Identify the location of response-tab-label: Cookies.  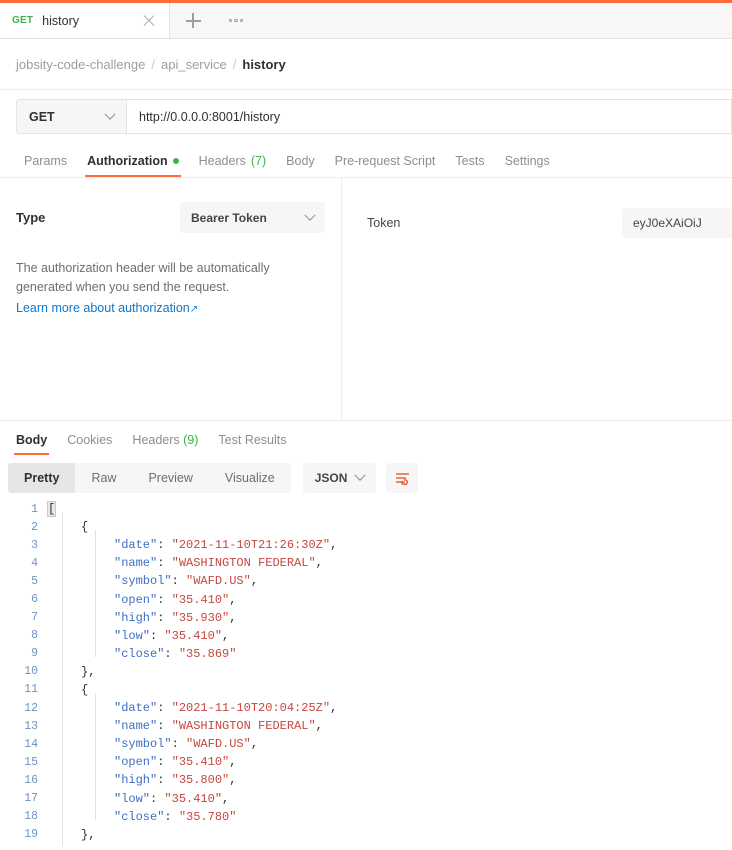
(90, 440).